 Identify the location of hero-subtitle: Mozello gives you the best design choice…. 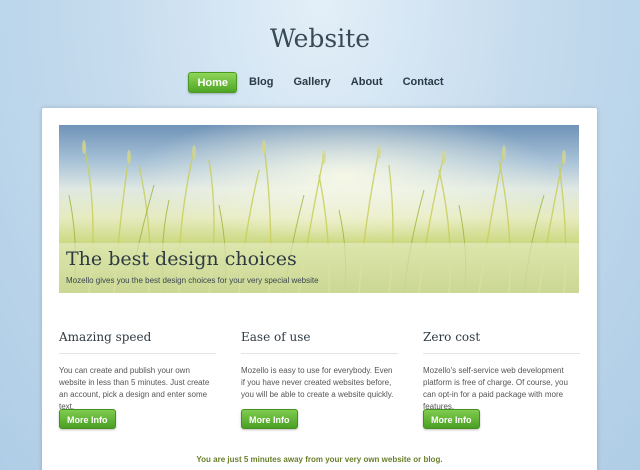
(192, 280).